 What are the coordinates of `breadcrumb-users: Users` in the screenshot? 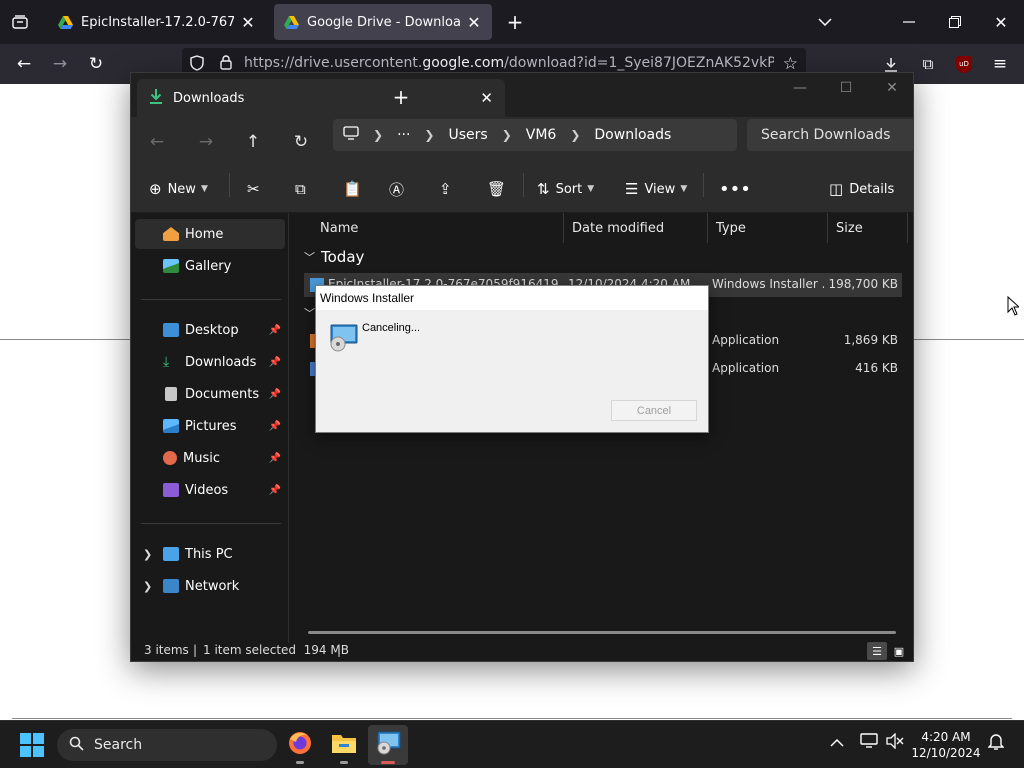 It's located at (467, 135).